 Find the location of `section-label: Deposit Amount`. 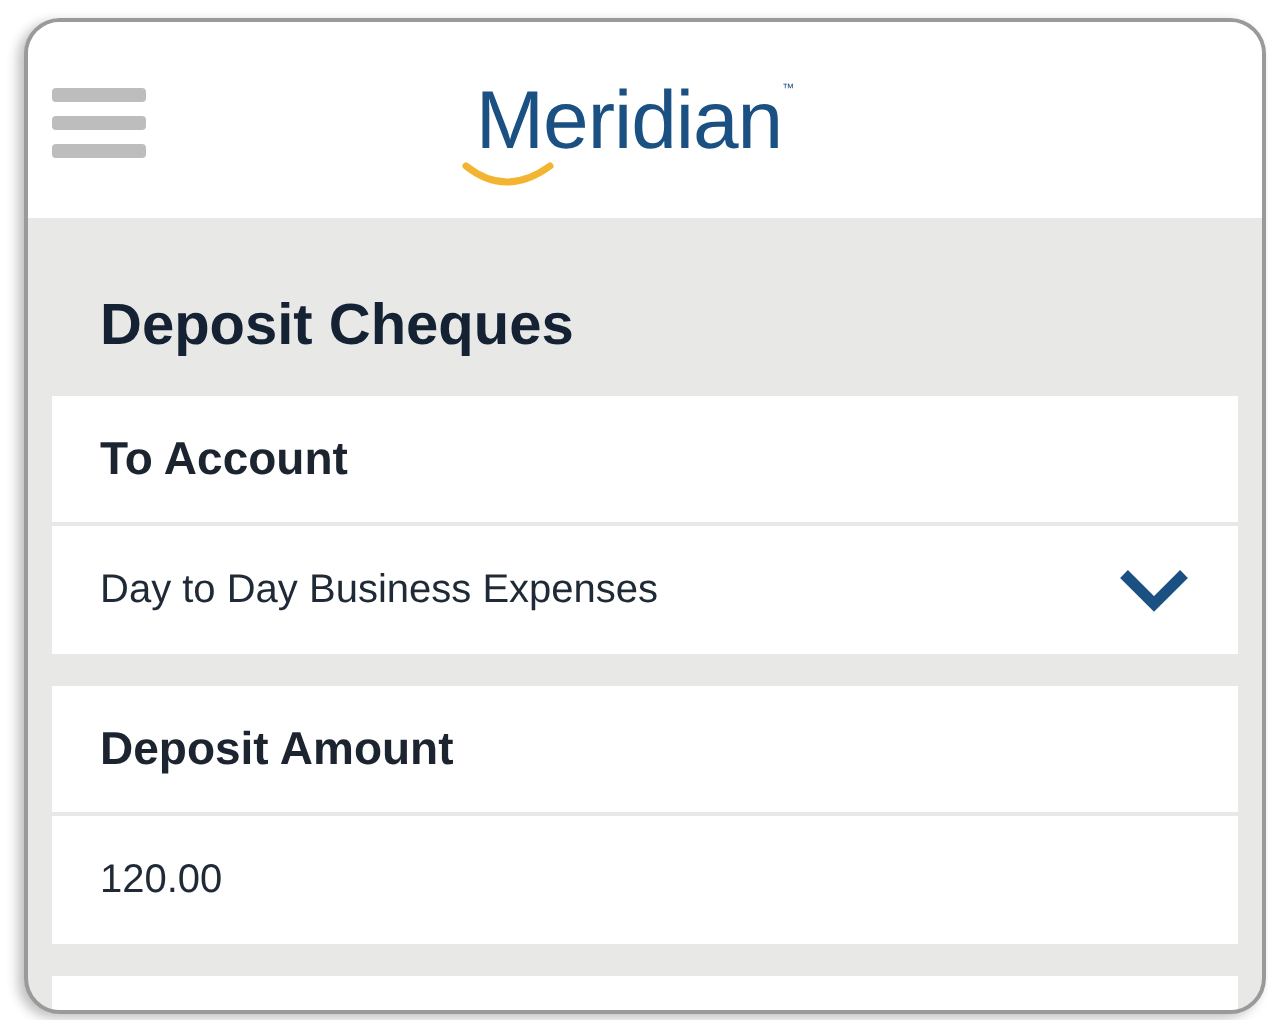

section-label: Deposit Amount is located at coordinates (645, 749).